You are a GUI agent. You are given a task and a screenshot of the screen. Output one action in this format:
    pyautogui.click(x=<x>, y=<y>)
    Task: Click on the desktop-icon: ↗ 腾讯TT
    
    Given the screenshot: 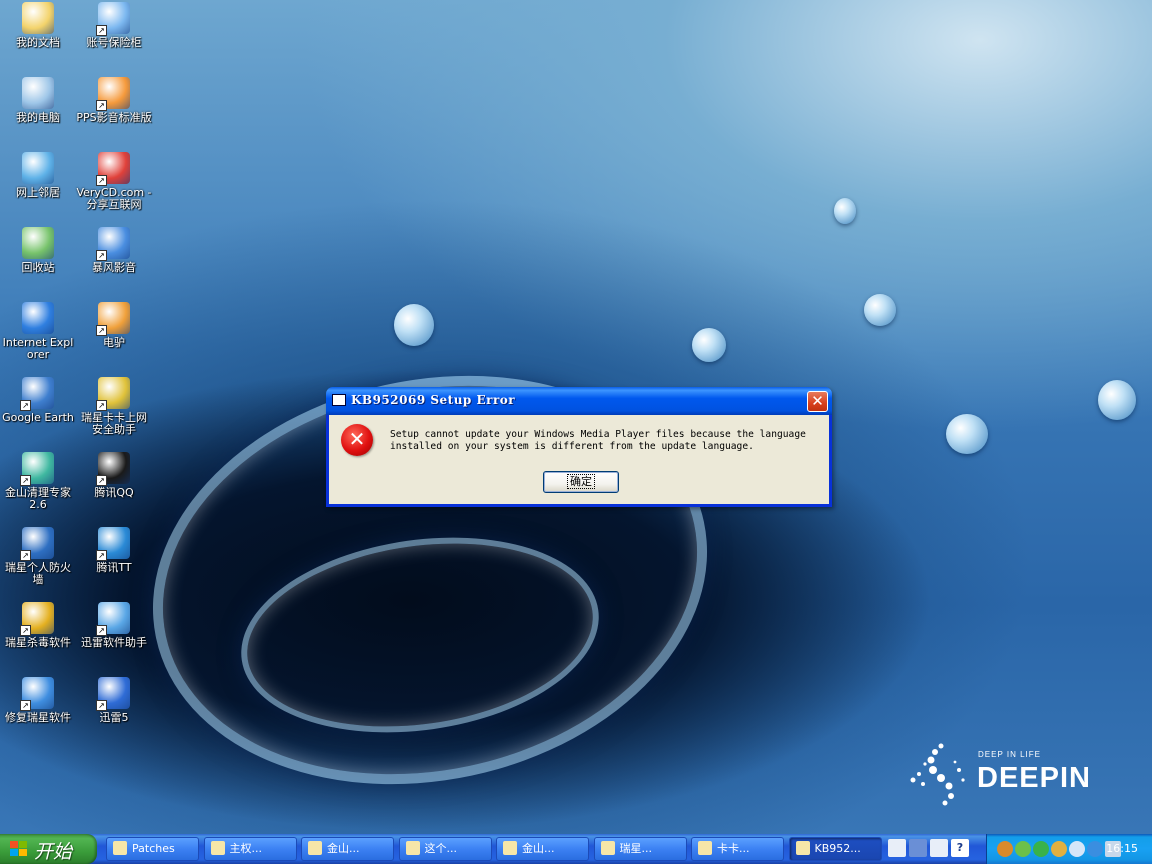 What is the action you would take?
    pyautogui.click(x=114, y=550)
    